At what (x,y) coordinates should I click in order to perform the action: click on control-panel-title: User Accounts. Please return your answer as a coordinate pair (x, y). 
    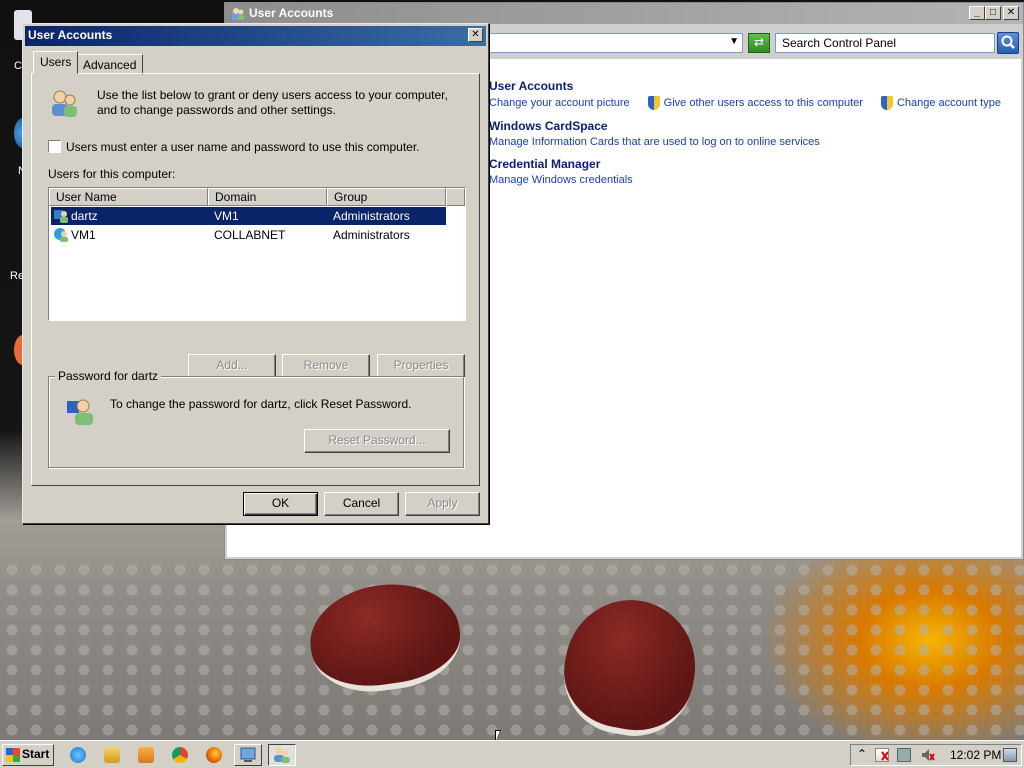
    Looking at the image, I should click on (291, 13).